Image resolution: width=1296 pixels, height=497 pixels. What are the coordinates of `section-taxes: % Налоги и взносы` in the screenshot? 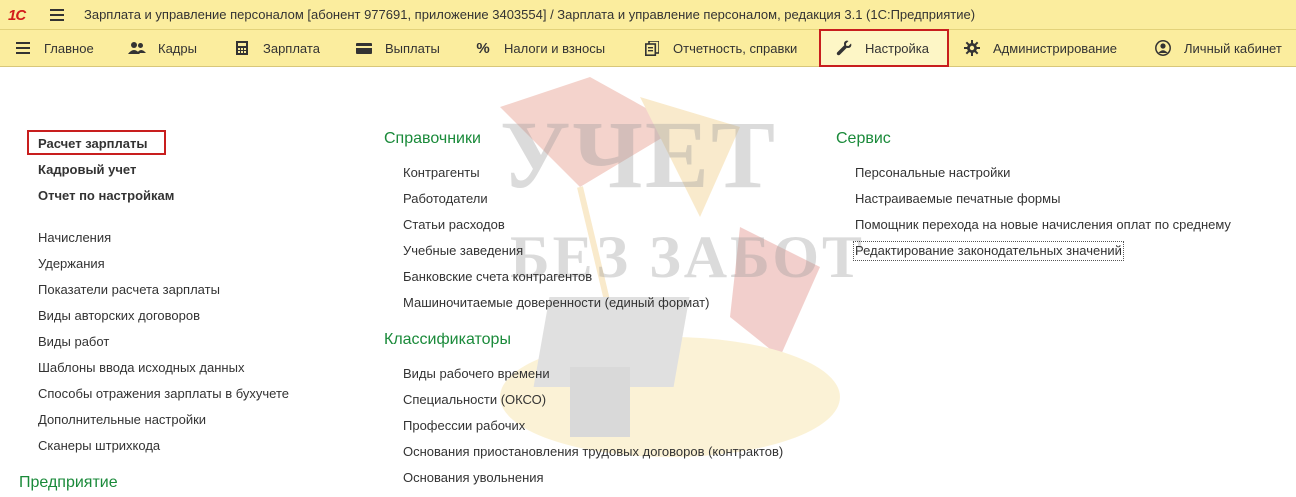 It's located at (539, 48).